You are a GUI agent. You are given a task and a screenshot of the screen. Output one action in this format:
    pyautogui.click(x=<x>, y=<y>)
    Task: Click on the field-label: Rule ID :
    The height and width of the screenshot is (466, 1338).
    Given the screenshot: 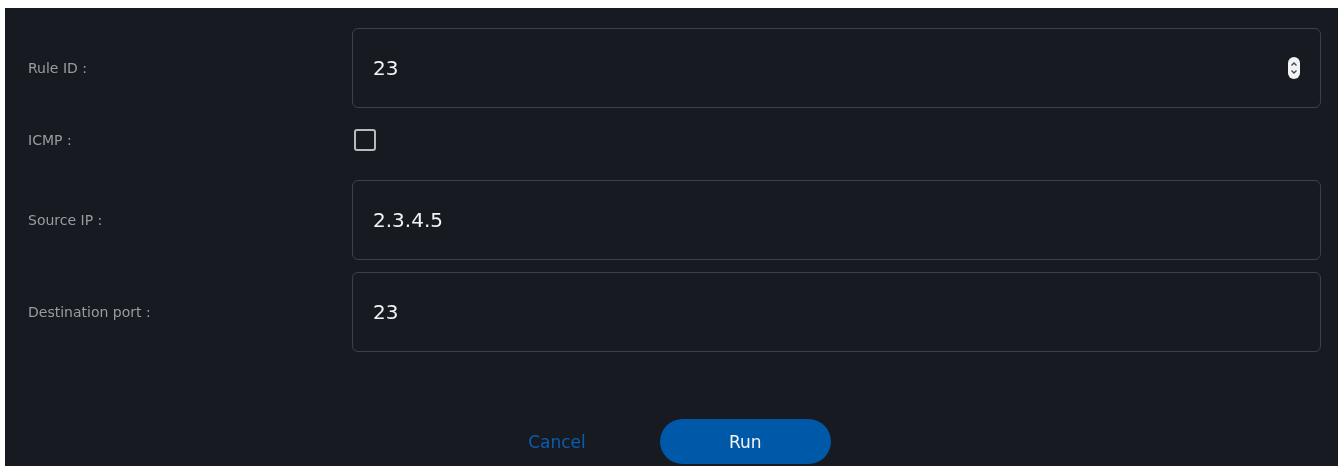 What is the action you would take?
    pyautogui.click(x=58, y=68)
    